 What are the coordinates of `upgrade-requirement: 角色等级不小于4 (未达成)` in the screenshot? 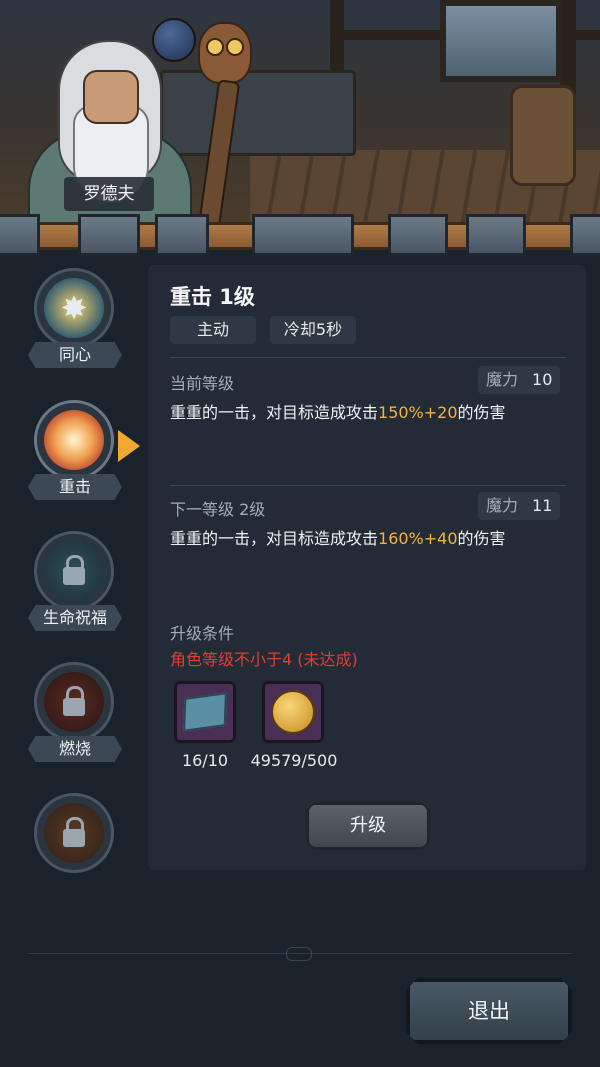 It's located at (264, 659).